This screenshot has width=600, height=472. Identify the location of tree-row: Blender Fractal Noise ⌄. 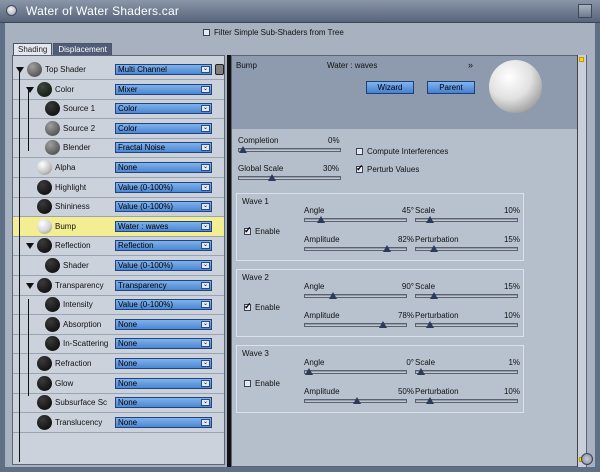
(118, 148).